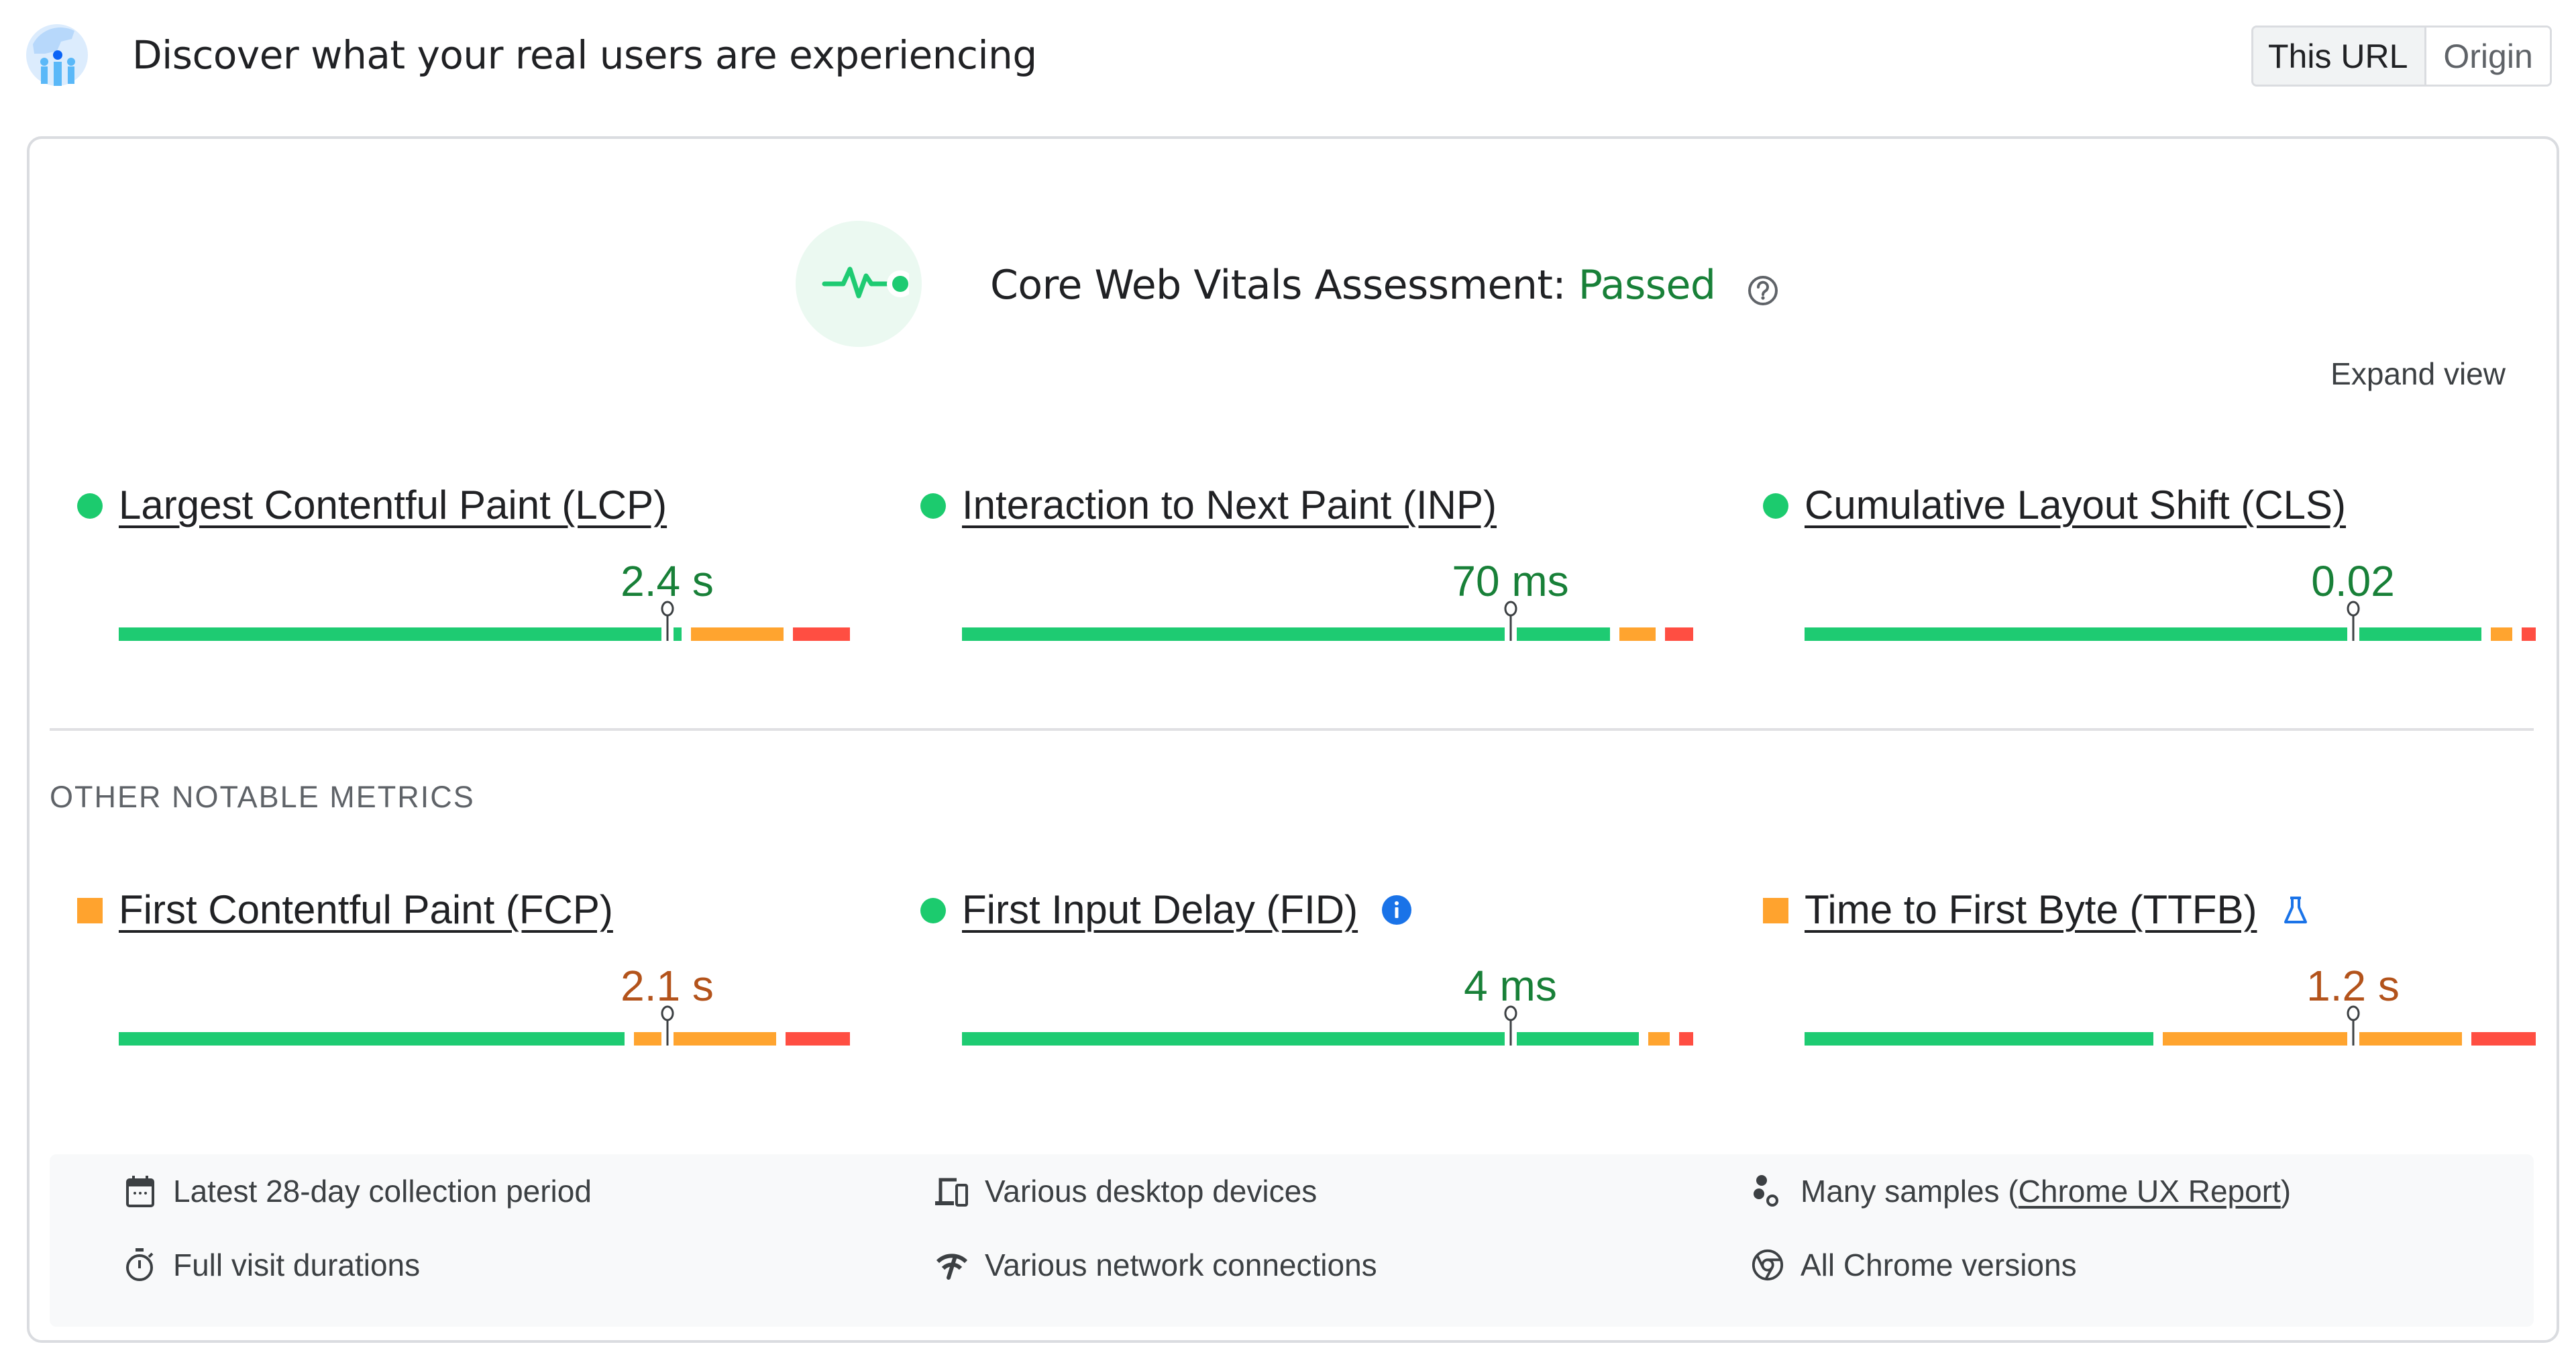  What do you see at coordinates (2170, 621) in the screenshot?
I see `cls-distribution-bar` at bounding box center [2170, 621].